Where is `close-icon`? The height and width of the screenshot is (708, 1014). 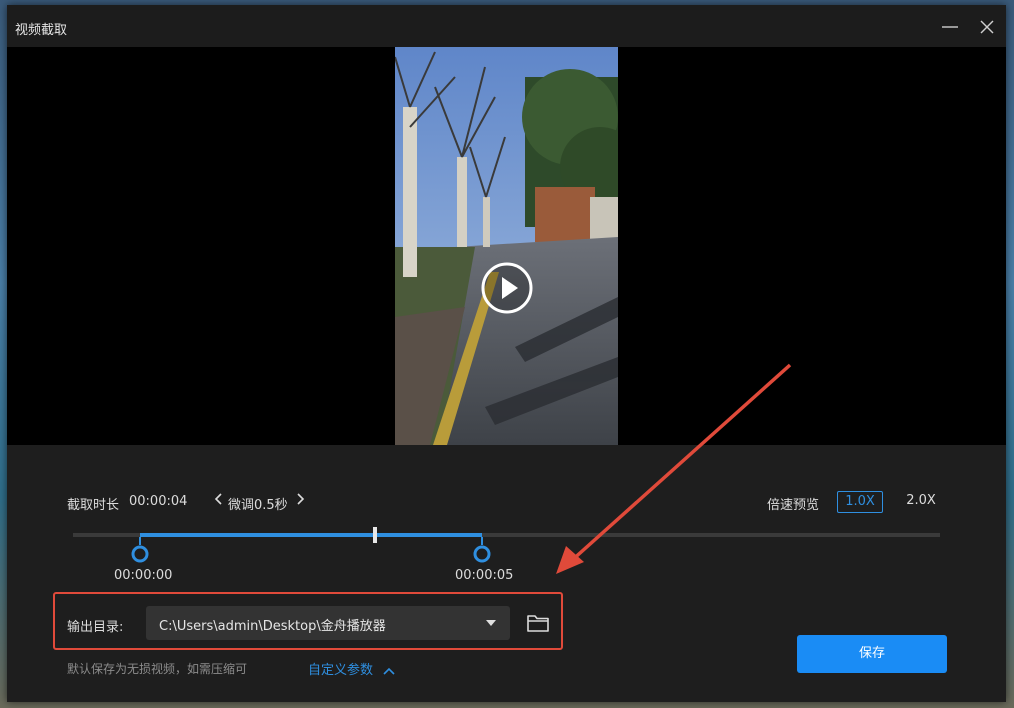 close-icon is located at coordinates (987, 27).